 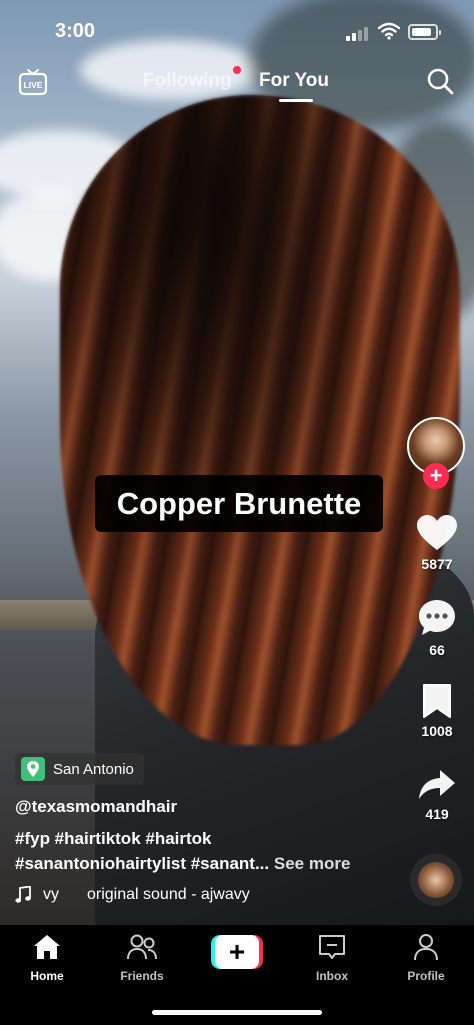 I want to click on share-button: 419, so click(x=437, y=795).